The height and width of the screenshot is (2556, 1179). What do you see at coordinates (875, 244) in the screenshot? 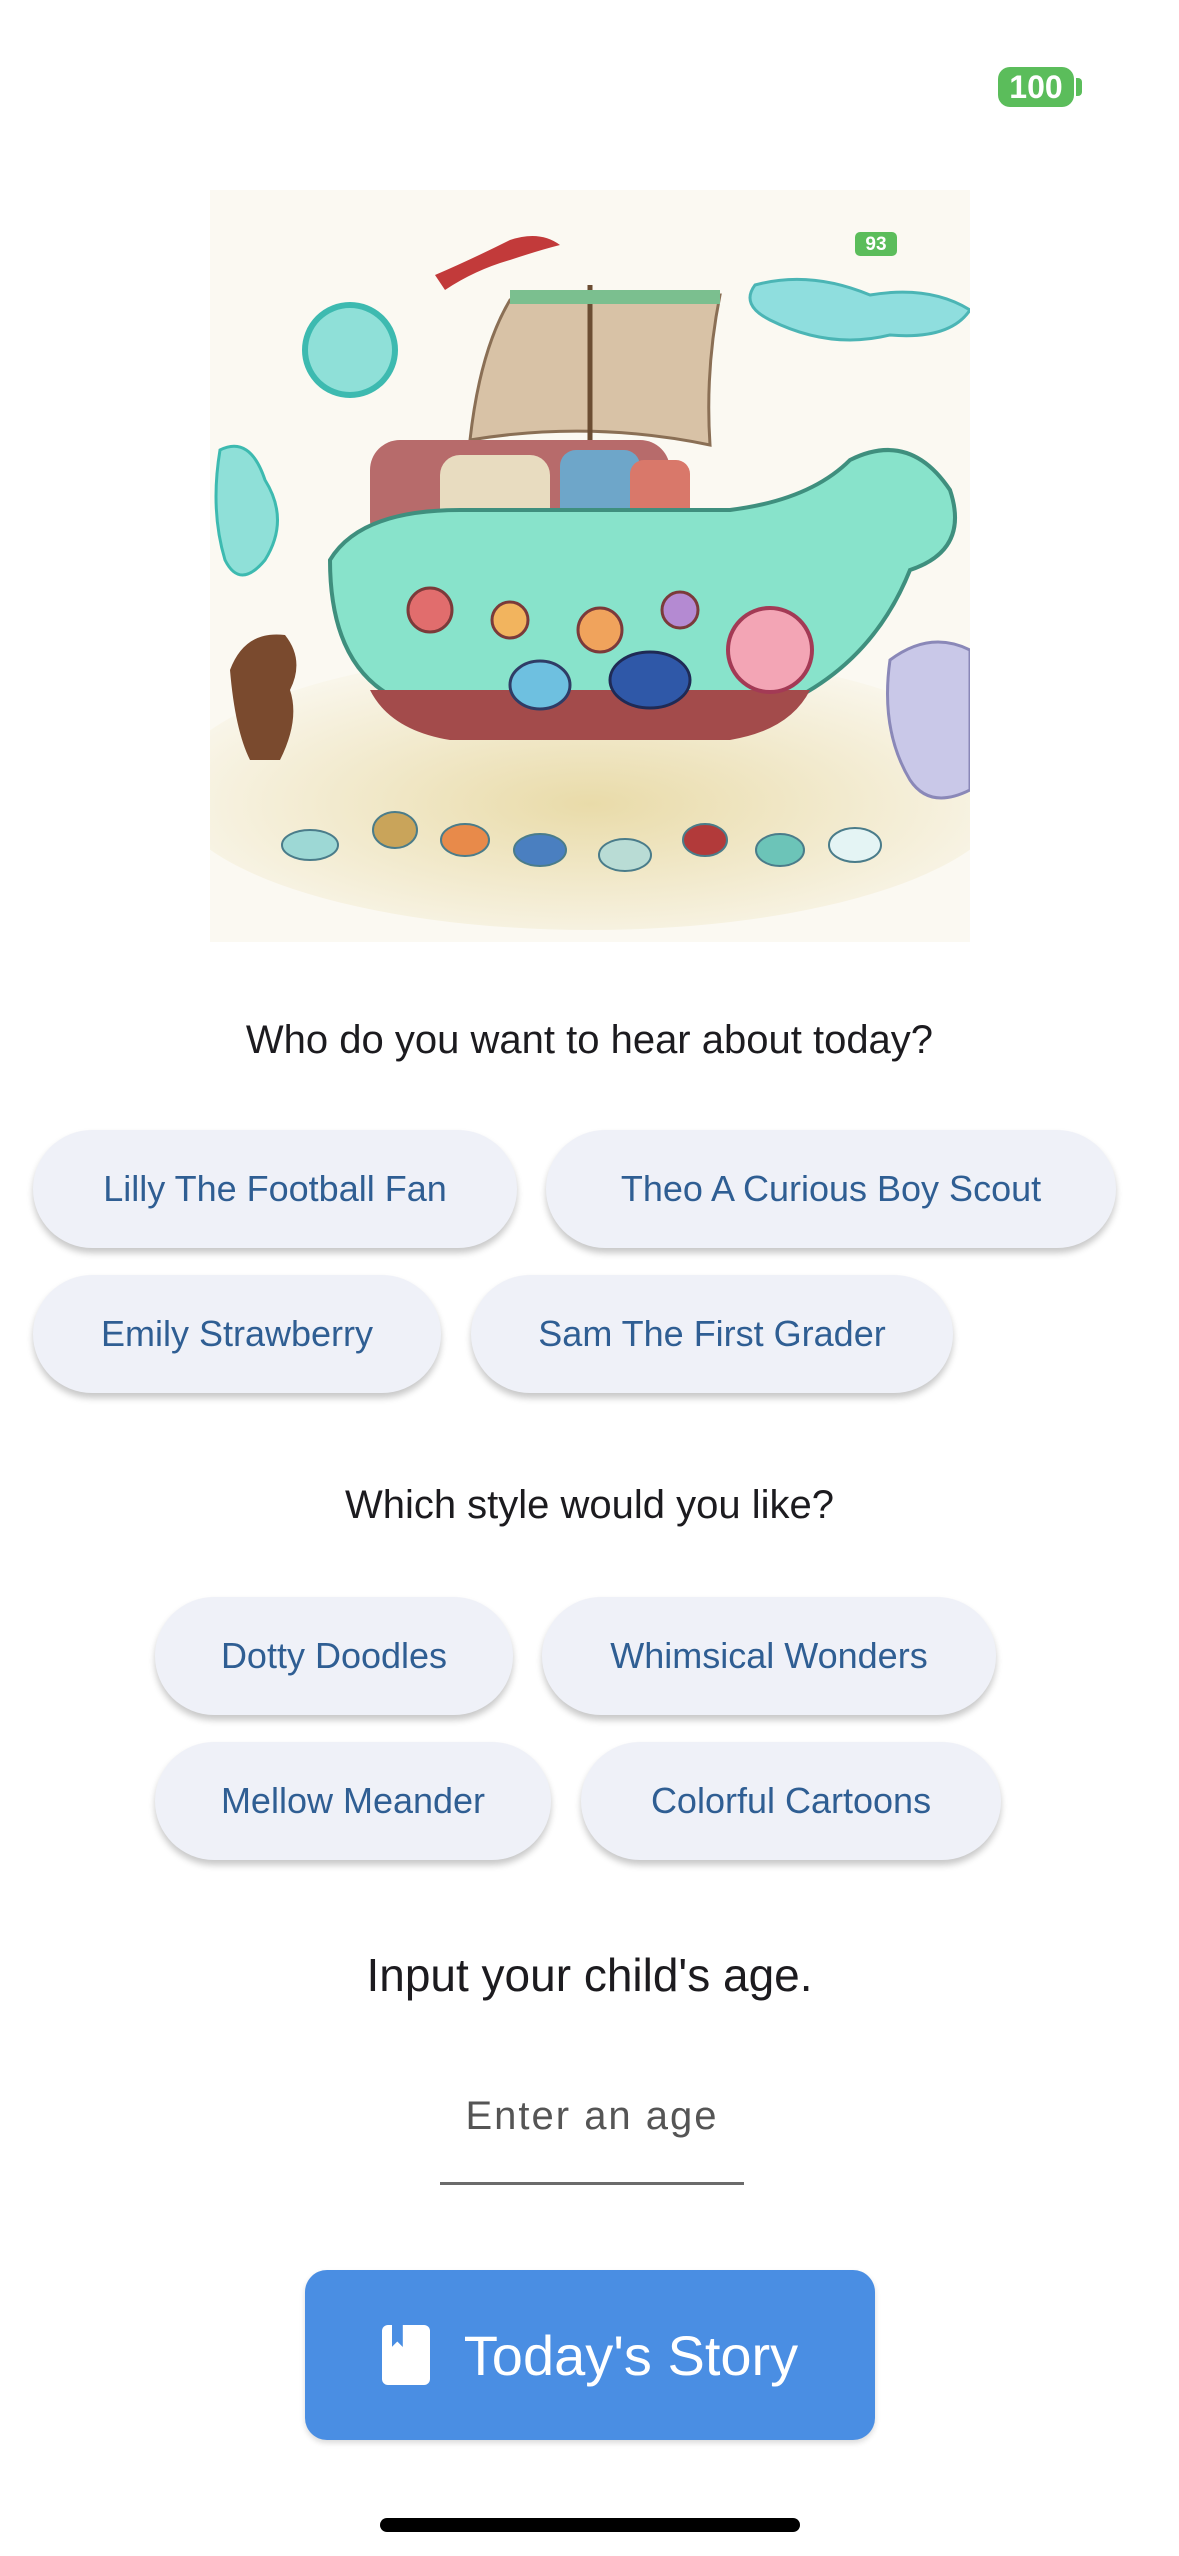
I see `hero-badge: 93` at bounding box center [875, 244].